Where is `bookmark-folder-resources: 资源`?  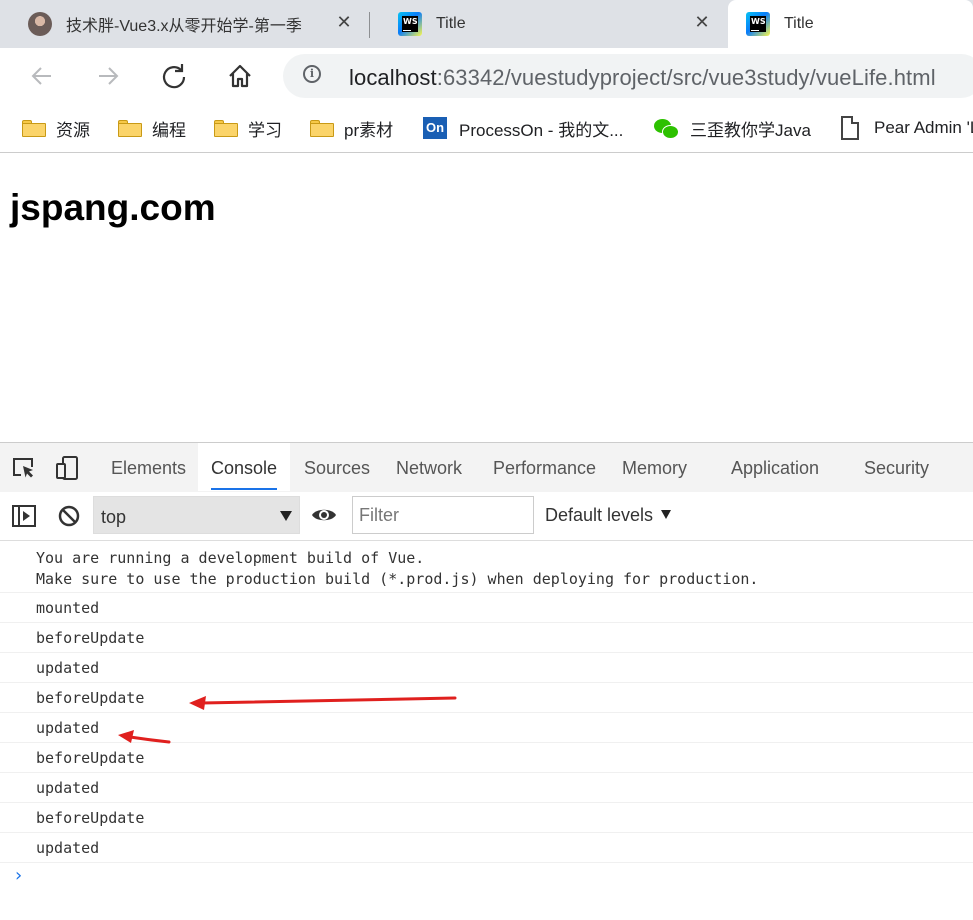
bookmark-folder-resources: 资源 is located at coordinates (56, 128).